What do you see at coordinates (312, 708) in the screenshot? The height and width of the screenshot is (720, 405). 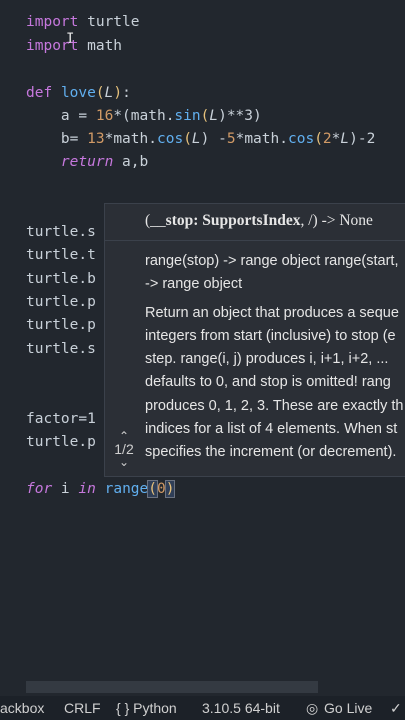 I see `broadcast-icon: ◎` at bounding box center [312, 708].